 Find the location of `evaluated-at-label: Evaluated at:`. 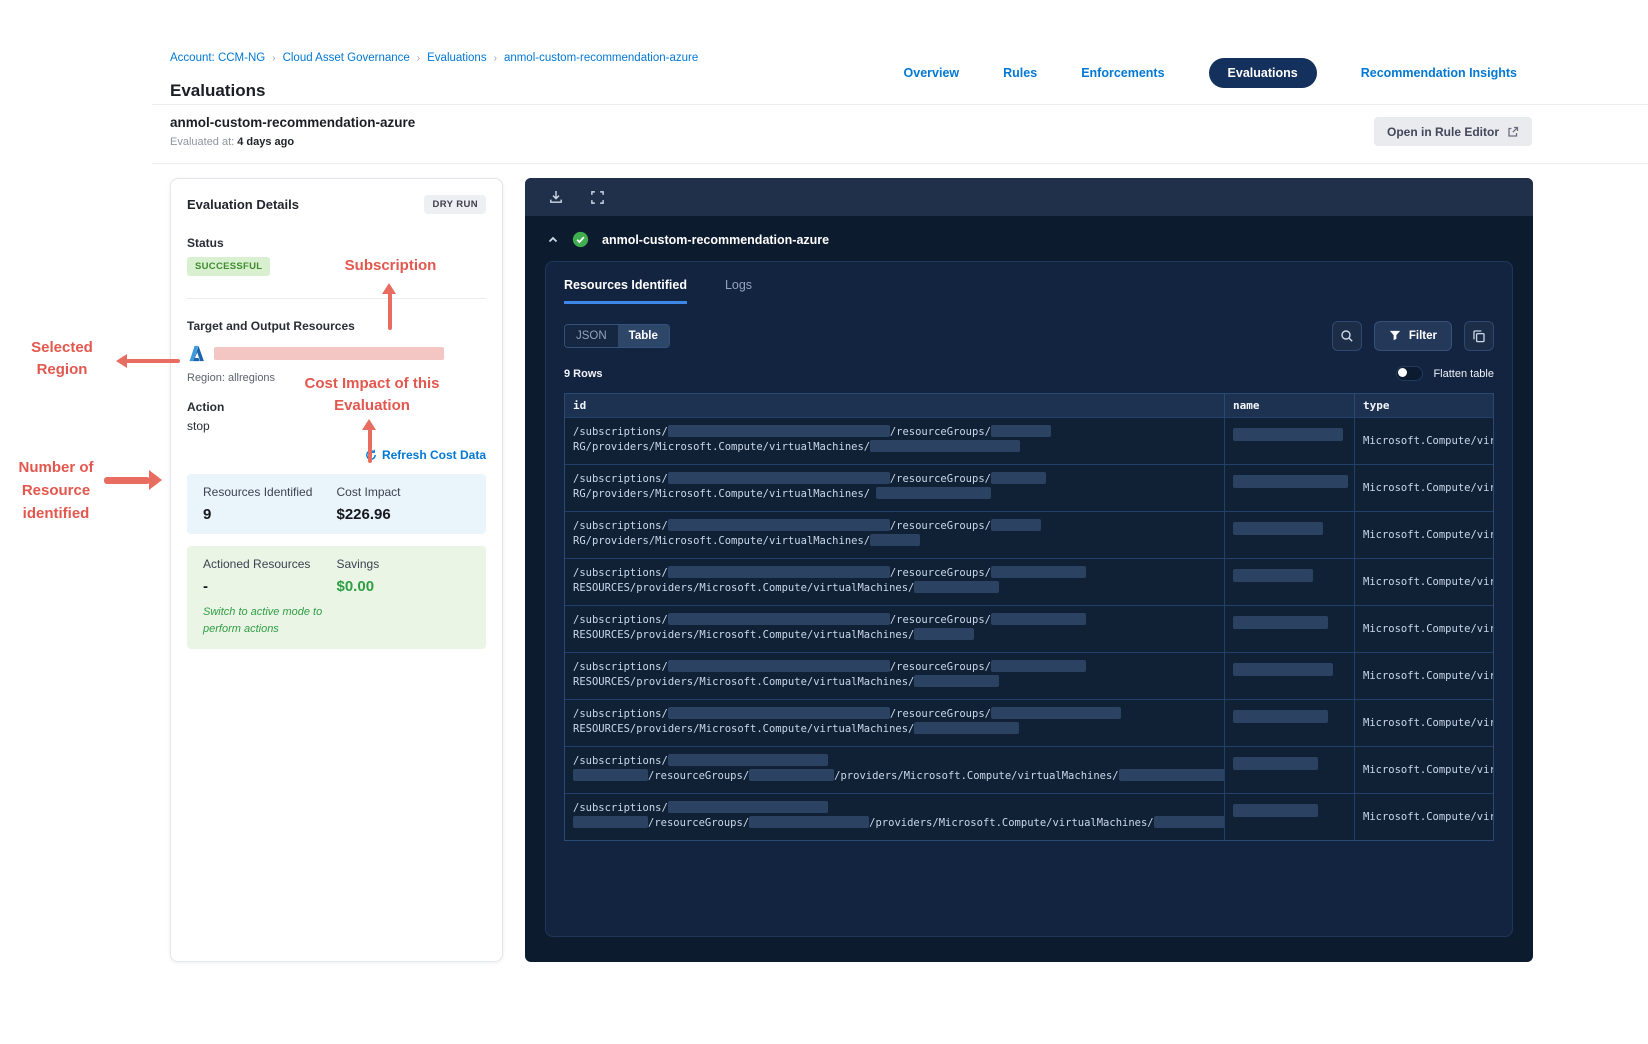

evaluated-at-label: Evaluated at: is located at coordinates (202, 142).